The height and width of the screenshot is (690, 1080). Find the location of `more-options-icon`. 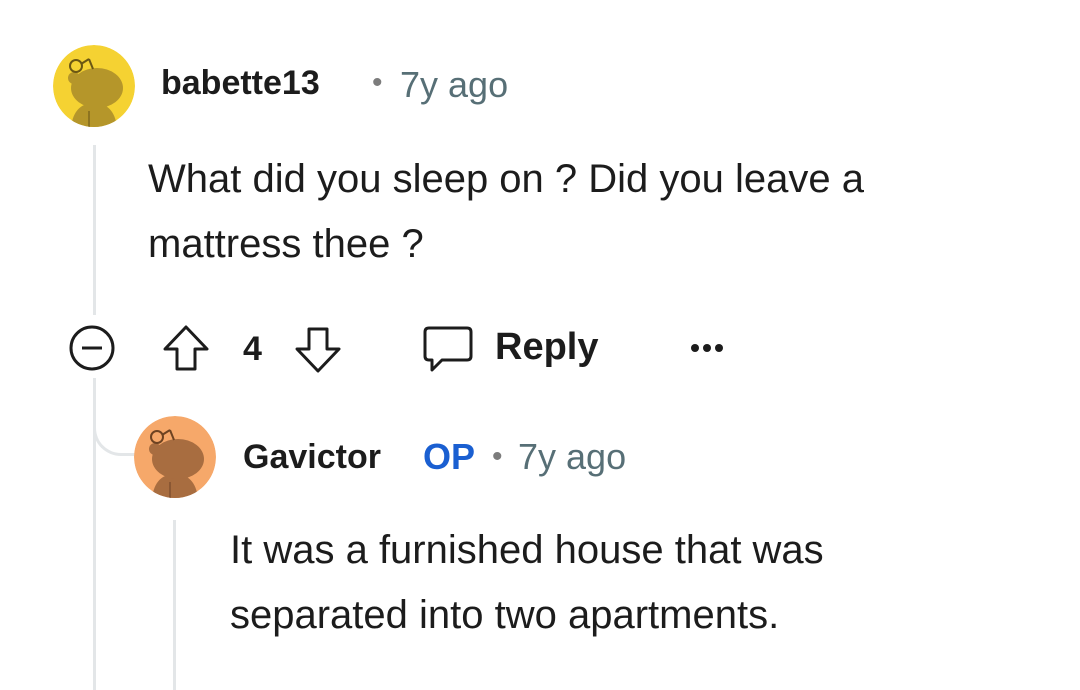

more-options-icon is located at coordinates (707, 348).